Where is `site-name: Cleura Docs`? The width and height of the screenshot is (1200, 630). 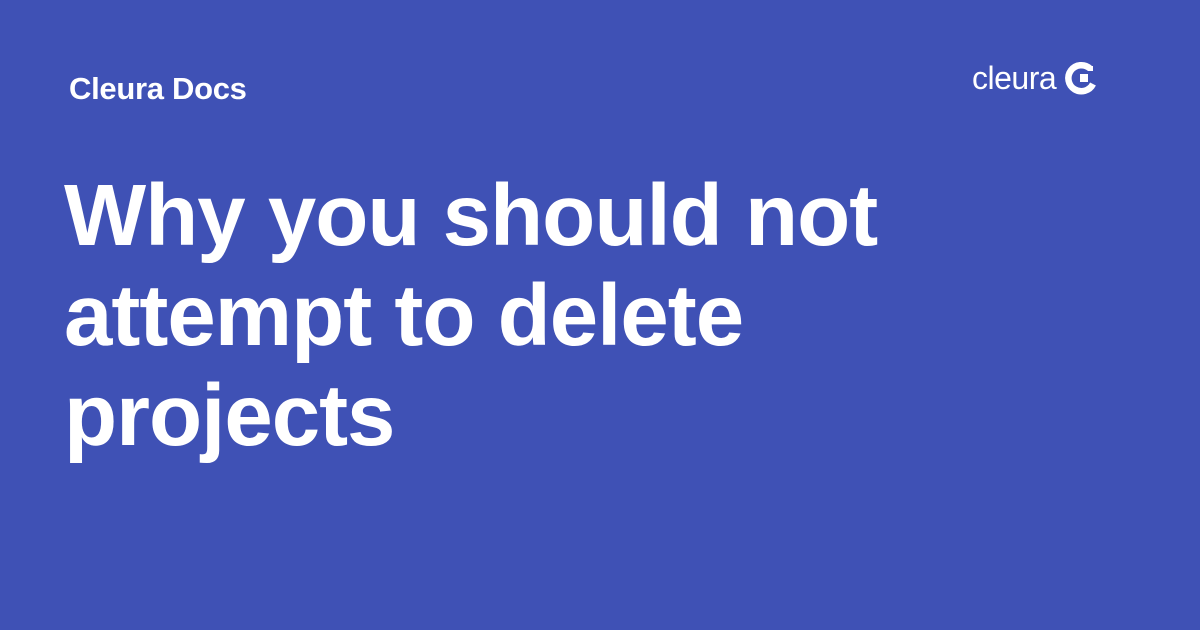
site-name: Cleura Docs is located at coordinates (158, 88).